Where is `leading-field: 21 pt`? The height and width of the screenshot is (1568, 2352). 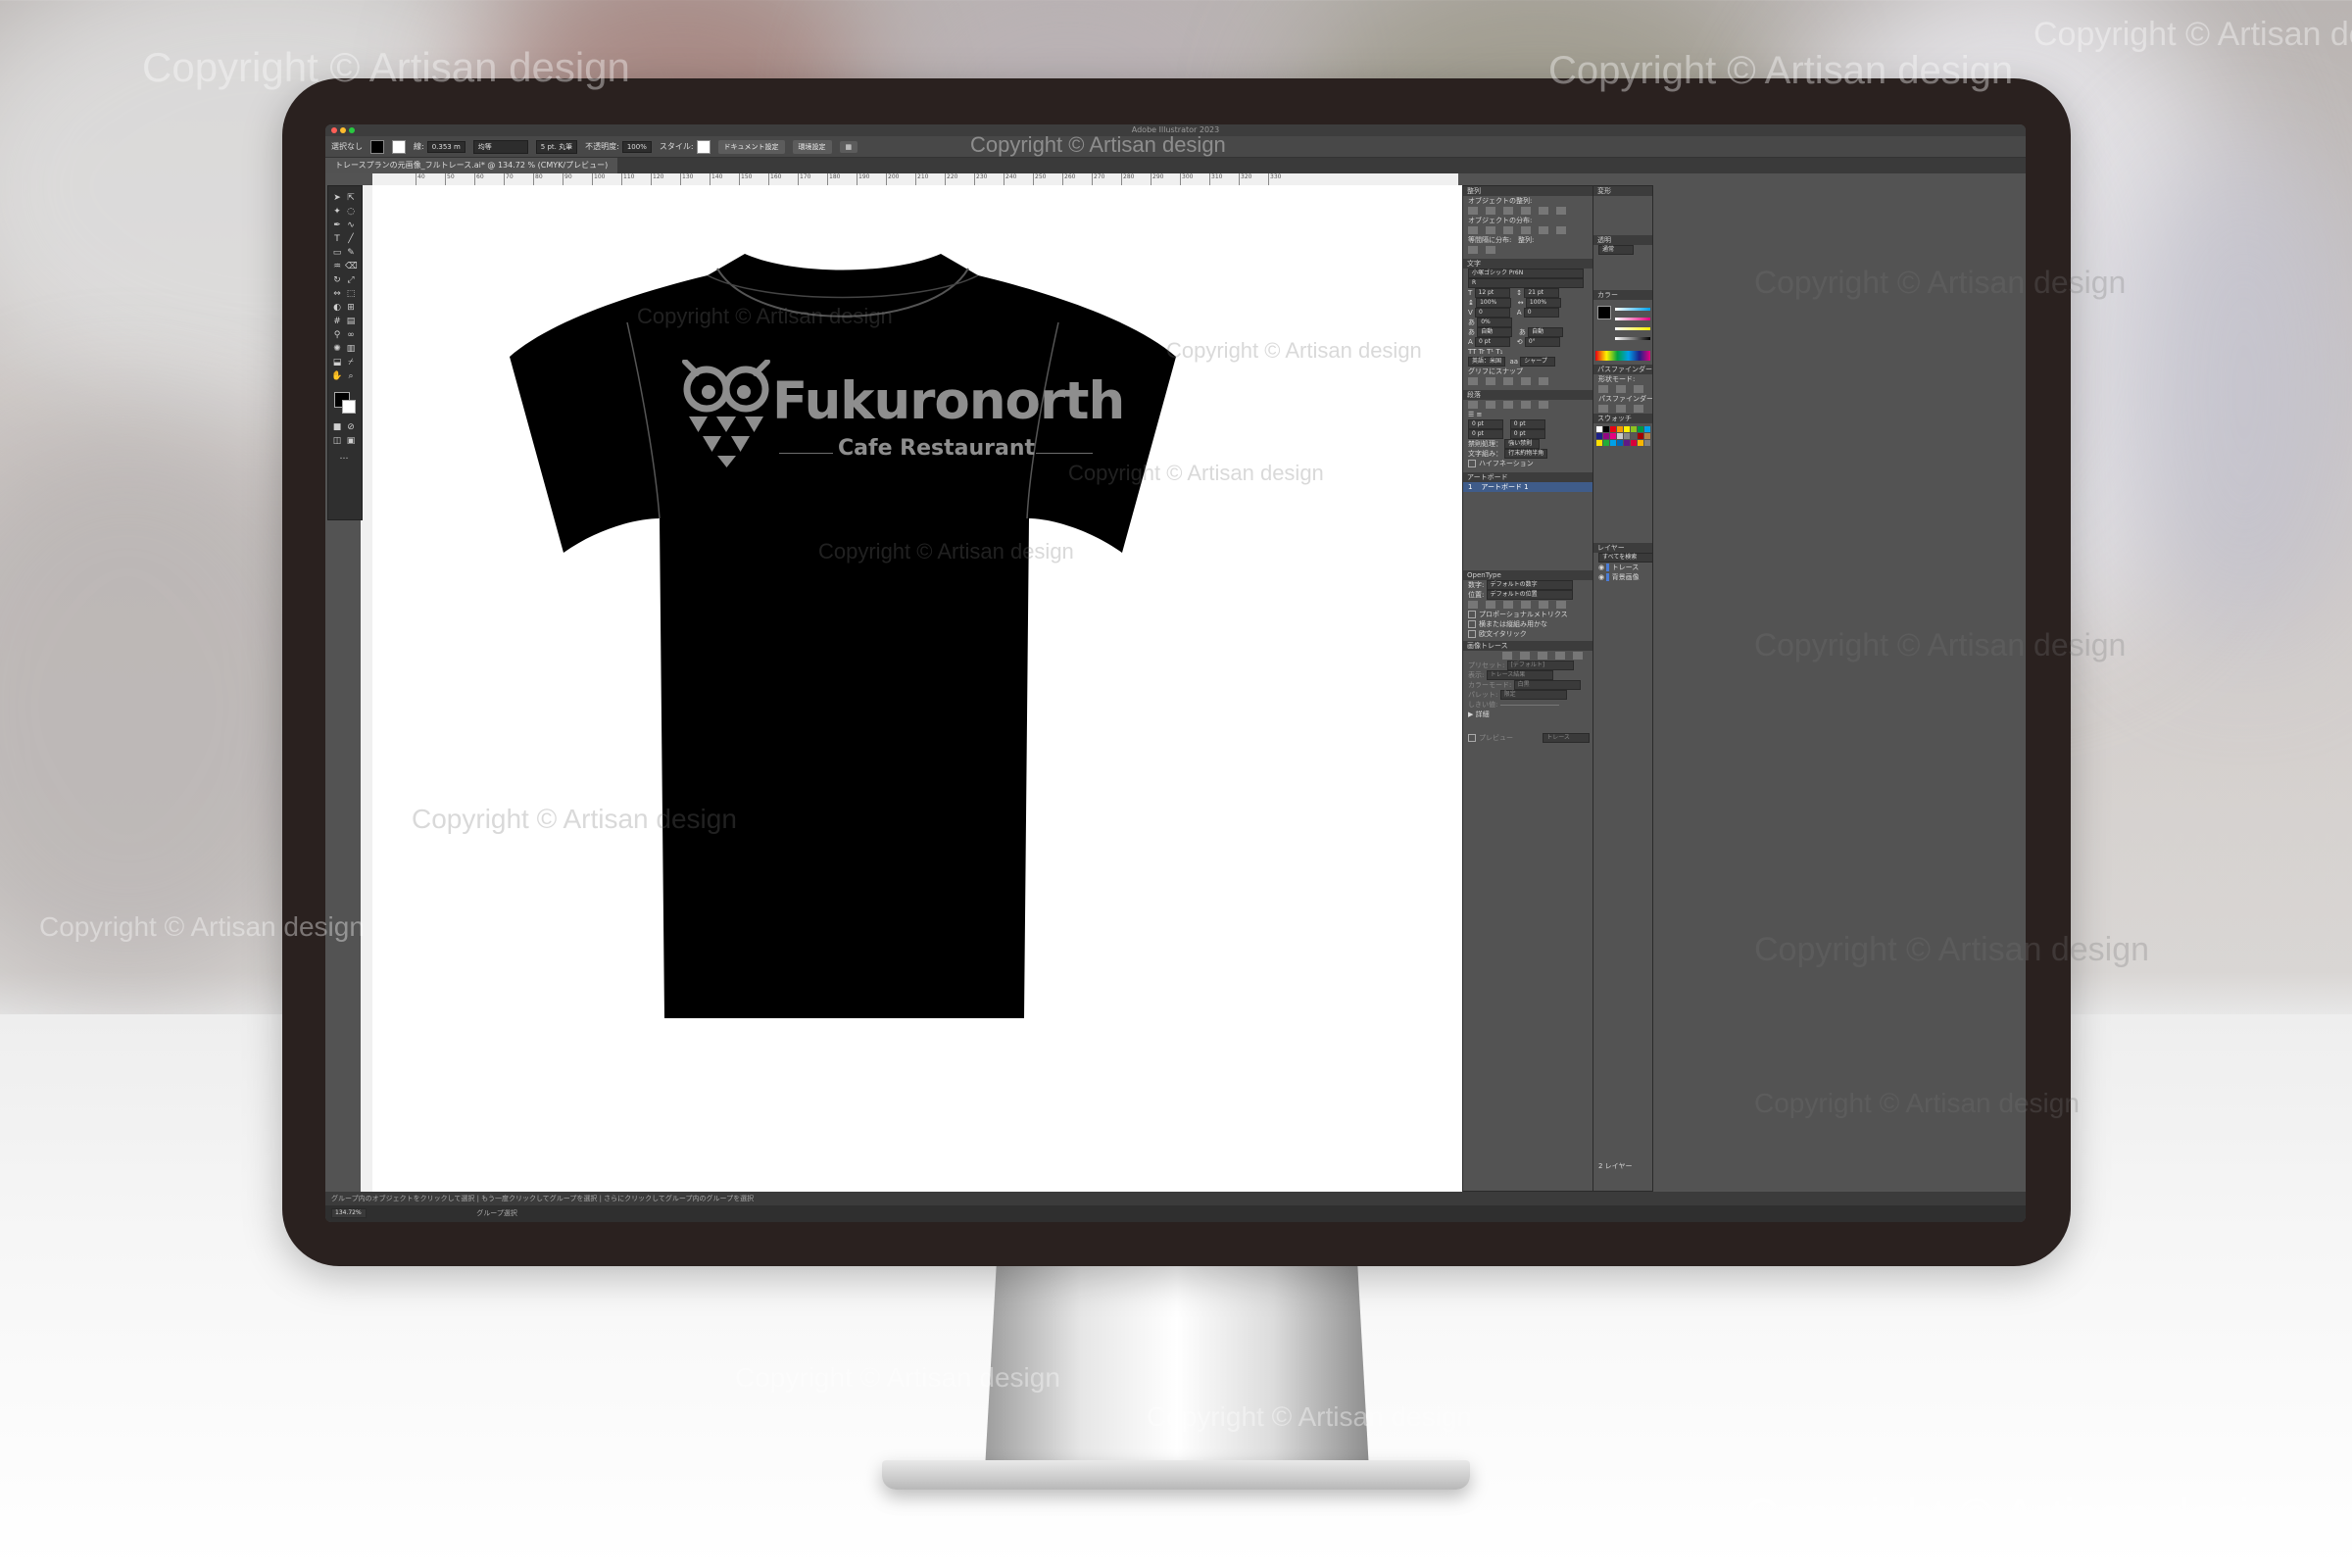 leading-field: 21 pt is located at coordinates (1542, 293).